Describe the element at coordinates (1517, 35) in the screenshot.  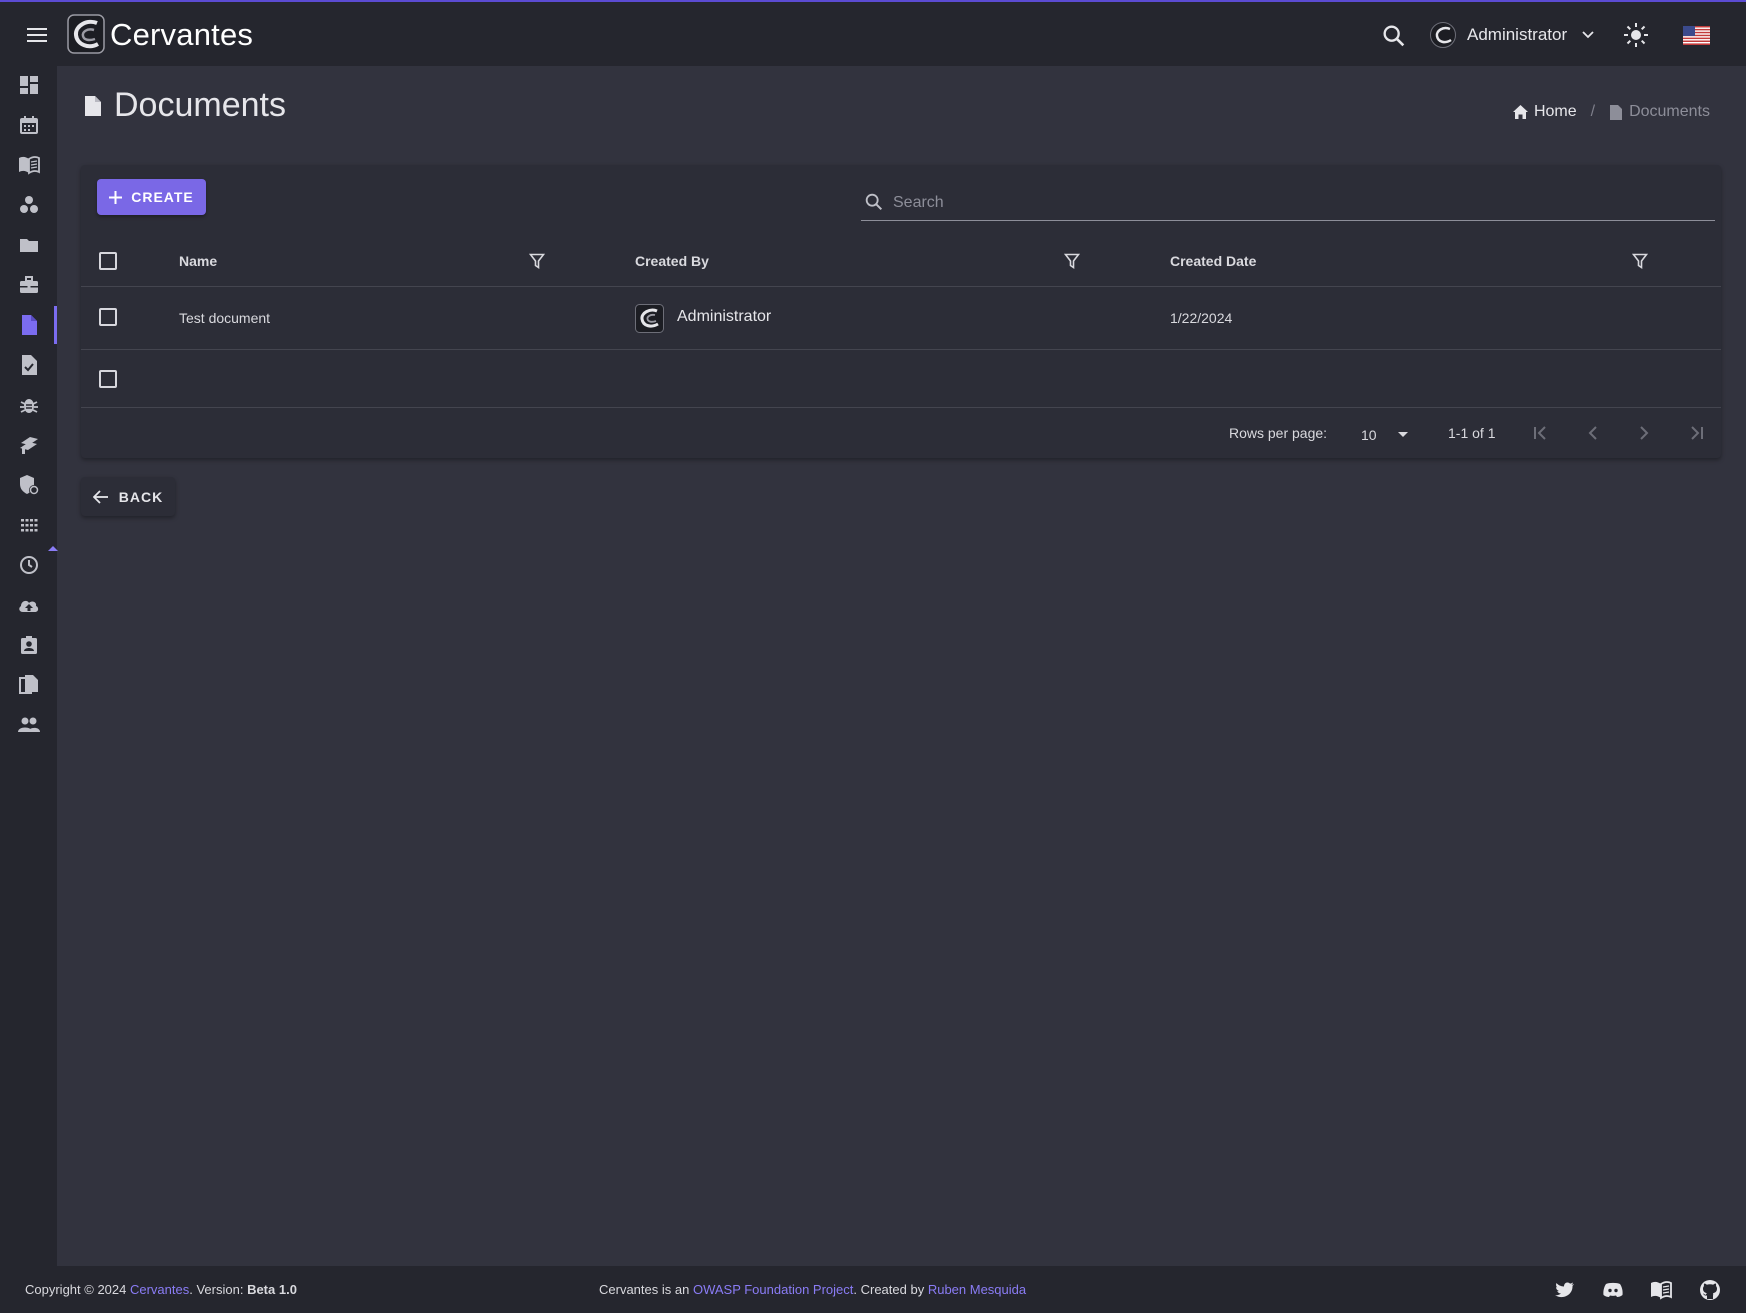
I see `user-menu-name: Administrator` at that location.